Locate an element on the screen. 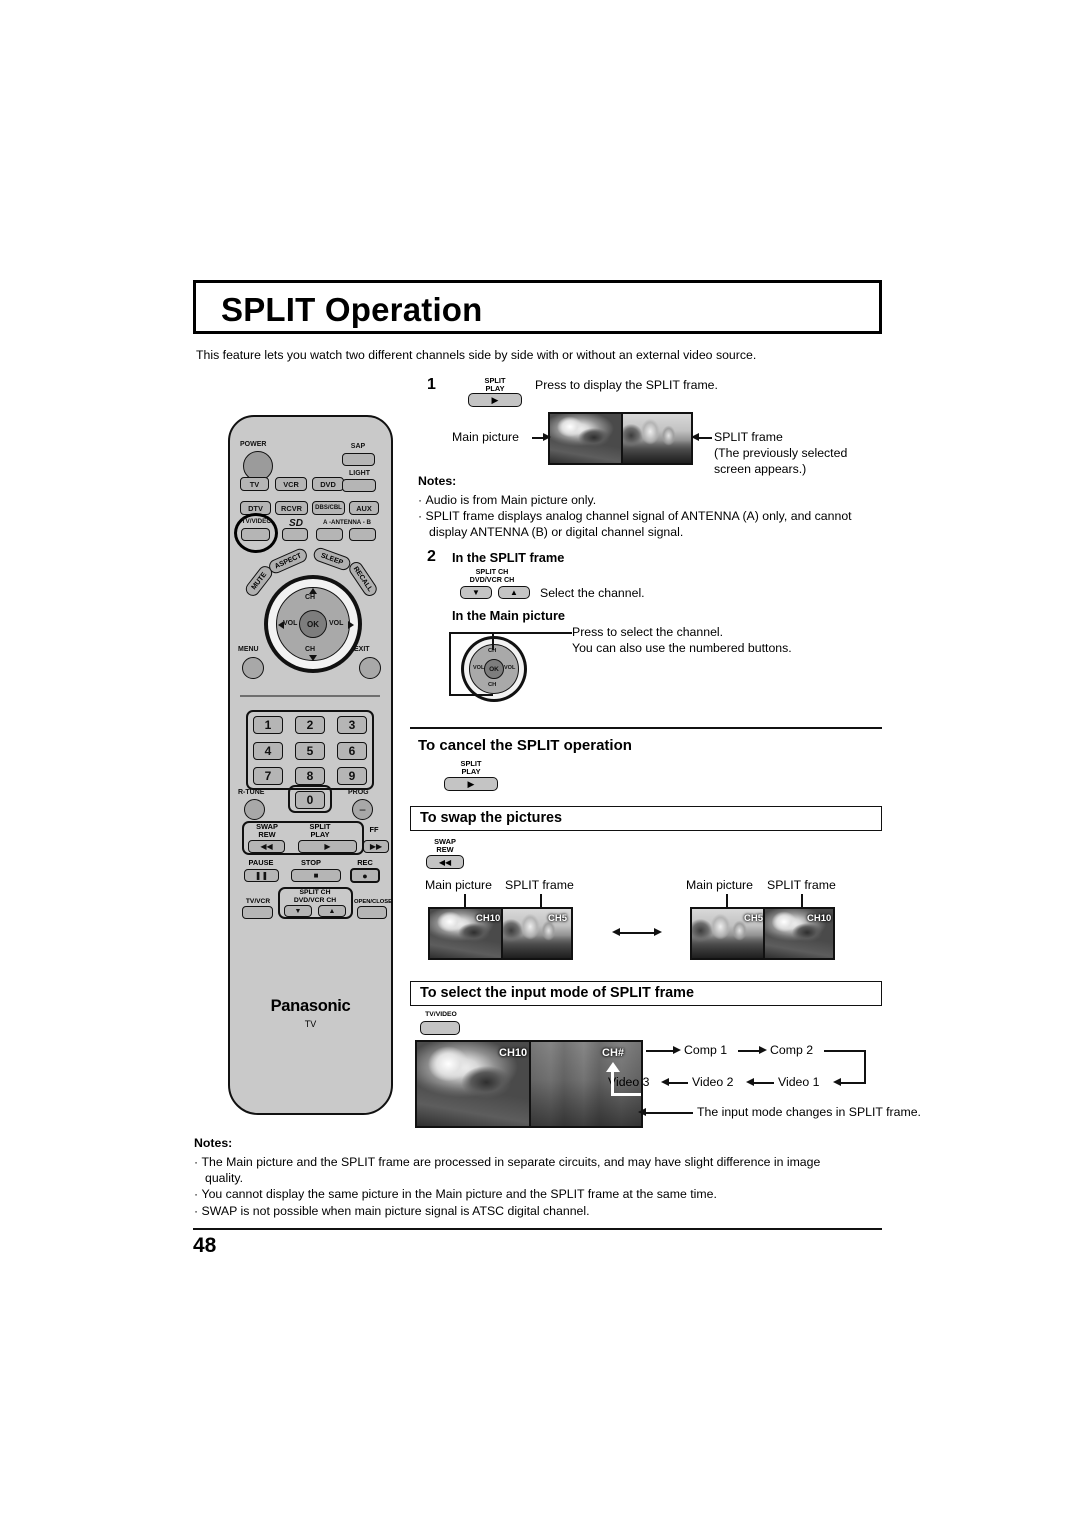 The height and width of the screenshot is (1527, 1080). step2-press-to-select-text: Press to select the channel. is located at coordinates (648, 632).